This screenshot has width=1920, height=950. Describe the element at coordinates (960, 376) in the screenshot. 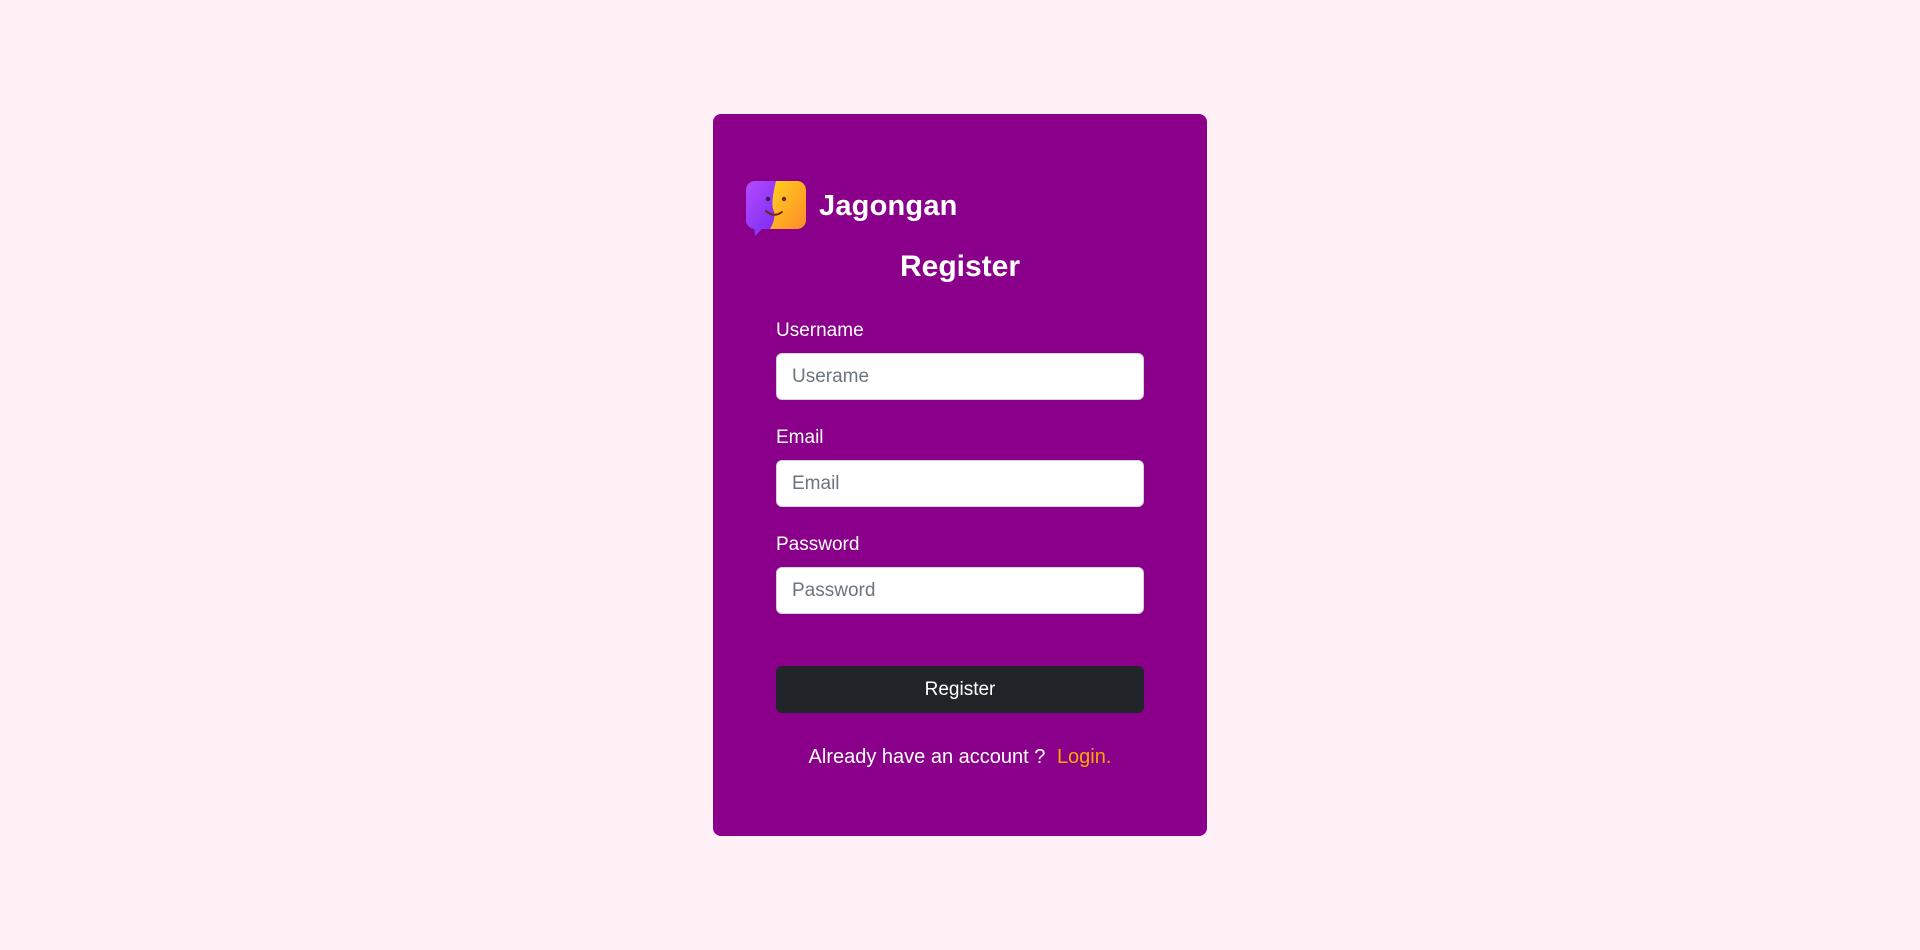

I see `username-input` at that location.